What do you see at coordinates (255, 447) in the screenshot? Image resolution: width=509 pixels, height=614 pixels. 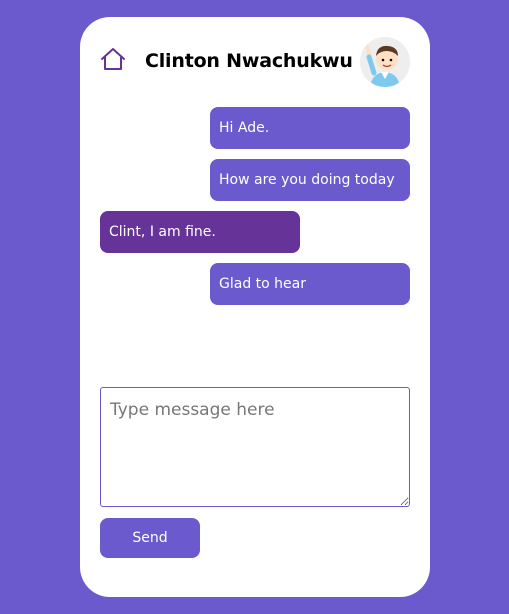 I see `message-input` at bounding box center [255, 447].